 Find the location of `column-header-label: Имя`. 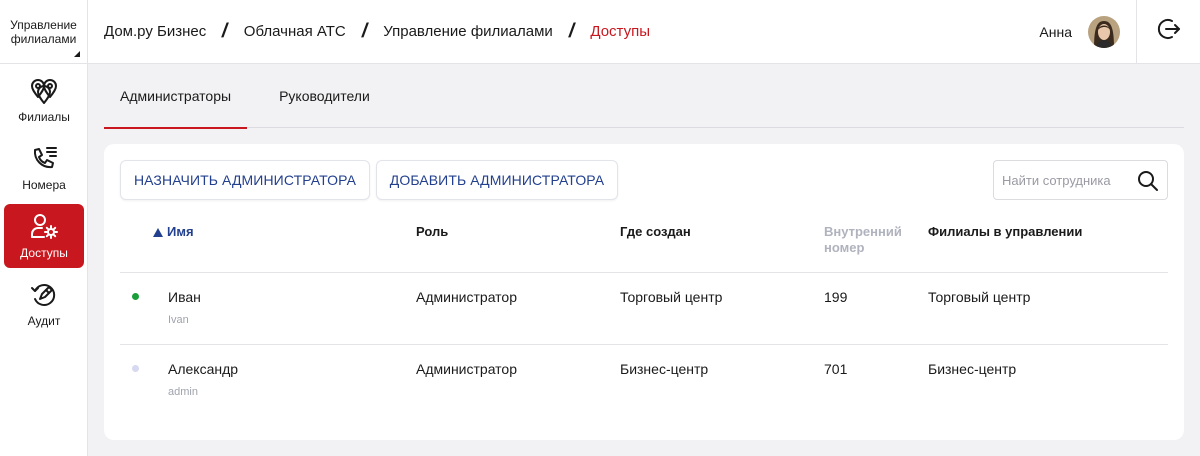

column-header-label: Имя is located at coordinates (180, 231).